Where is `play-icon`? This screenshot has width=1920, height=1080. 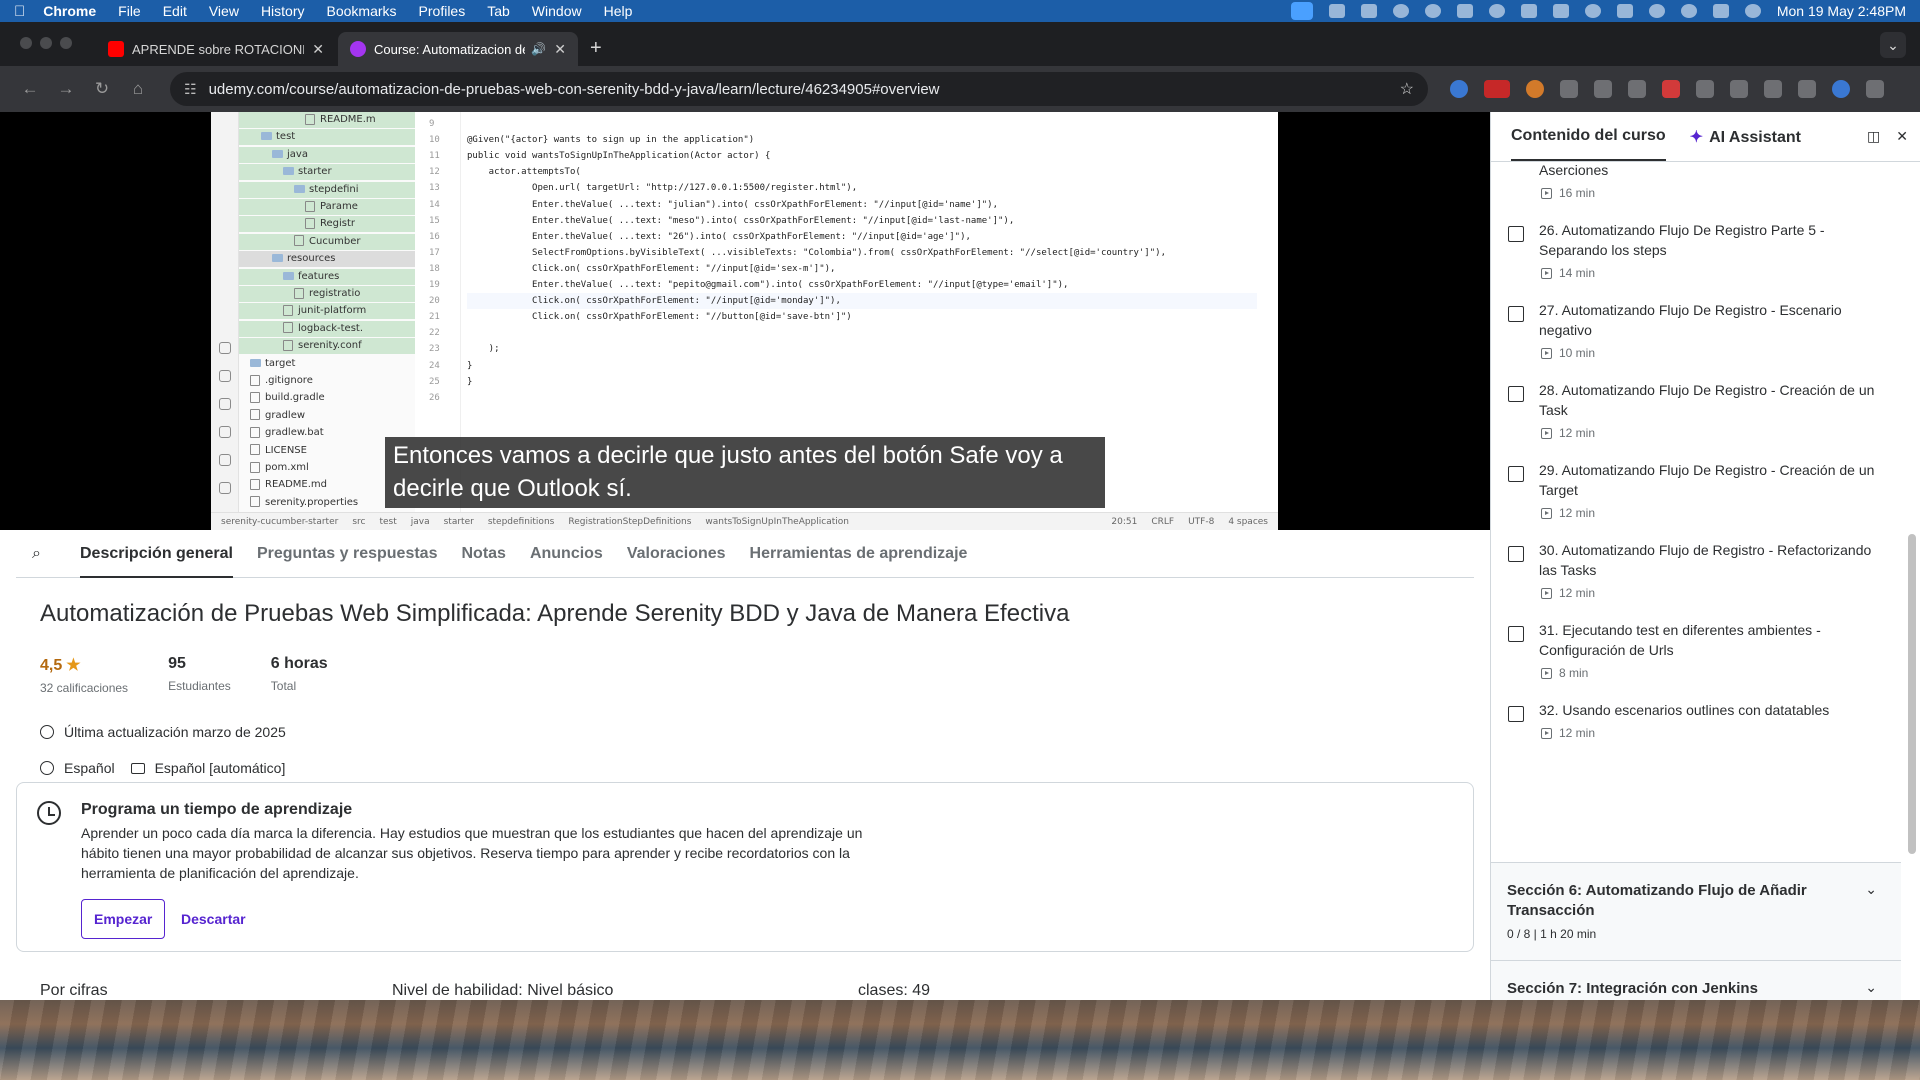 play-icon is located at coordinates (1592, 11).